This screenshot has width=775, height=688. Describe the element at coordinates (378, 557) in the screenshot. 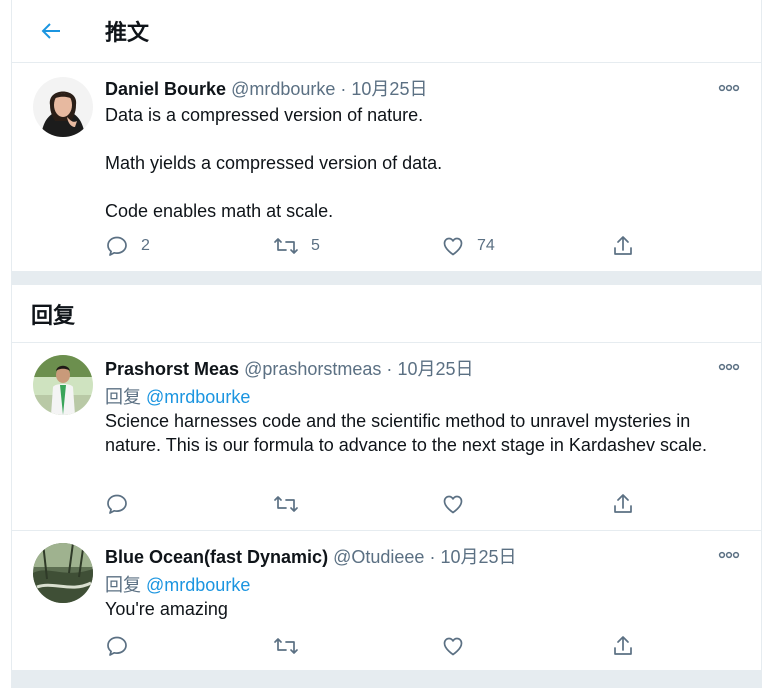

I see `author-handle: @Otudieee` at that location.